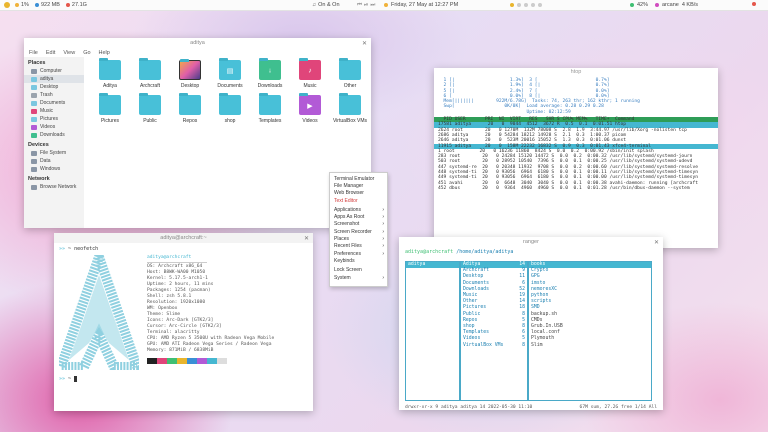  What do you see at coordinates (54, 103) in the screenshot?
I see `sidebar-item-documents: Documents` at bounding box center [54, 103].